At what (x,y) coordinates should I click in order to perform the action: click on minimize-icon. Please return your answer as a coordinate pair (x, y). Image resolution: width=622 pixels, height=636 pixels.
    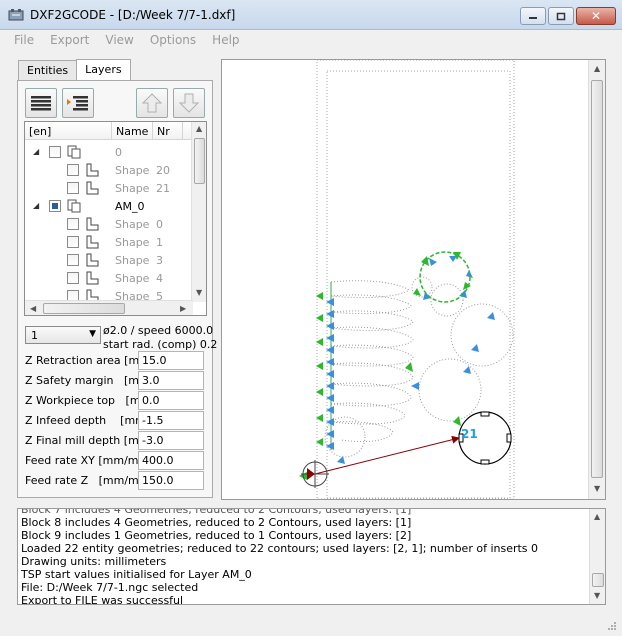
    Looking at the image, I should click on (533, 18).